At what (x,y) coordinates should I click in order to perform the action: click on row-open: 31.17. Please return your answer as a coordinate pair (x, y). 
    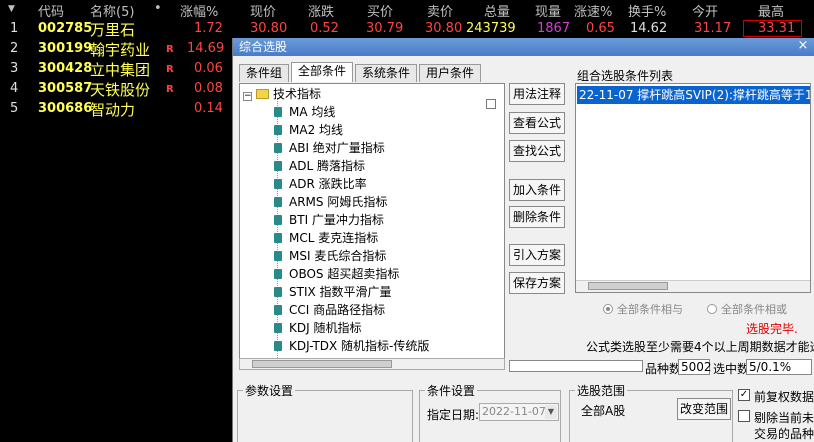
    Looking at the image, I should click on (713, 28).